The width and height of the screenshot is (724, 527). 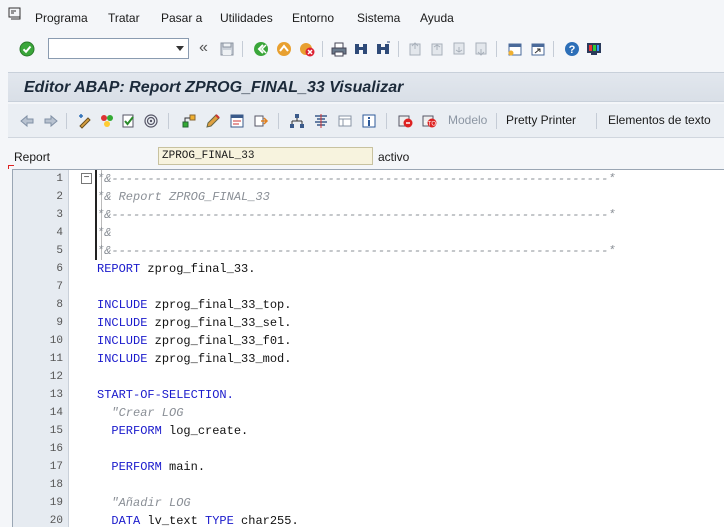 I want to click on line-number: 7, so click(x=59, y=287).